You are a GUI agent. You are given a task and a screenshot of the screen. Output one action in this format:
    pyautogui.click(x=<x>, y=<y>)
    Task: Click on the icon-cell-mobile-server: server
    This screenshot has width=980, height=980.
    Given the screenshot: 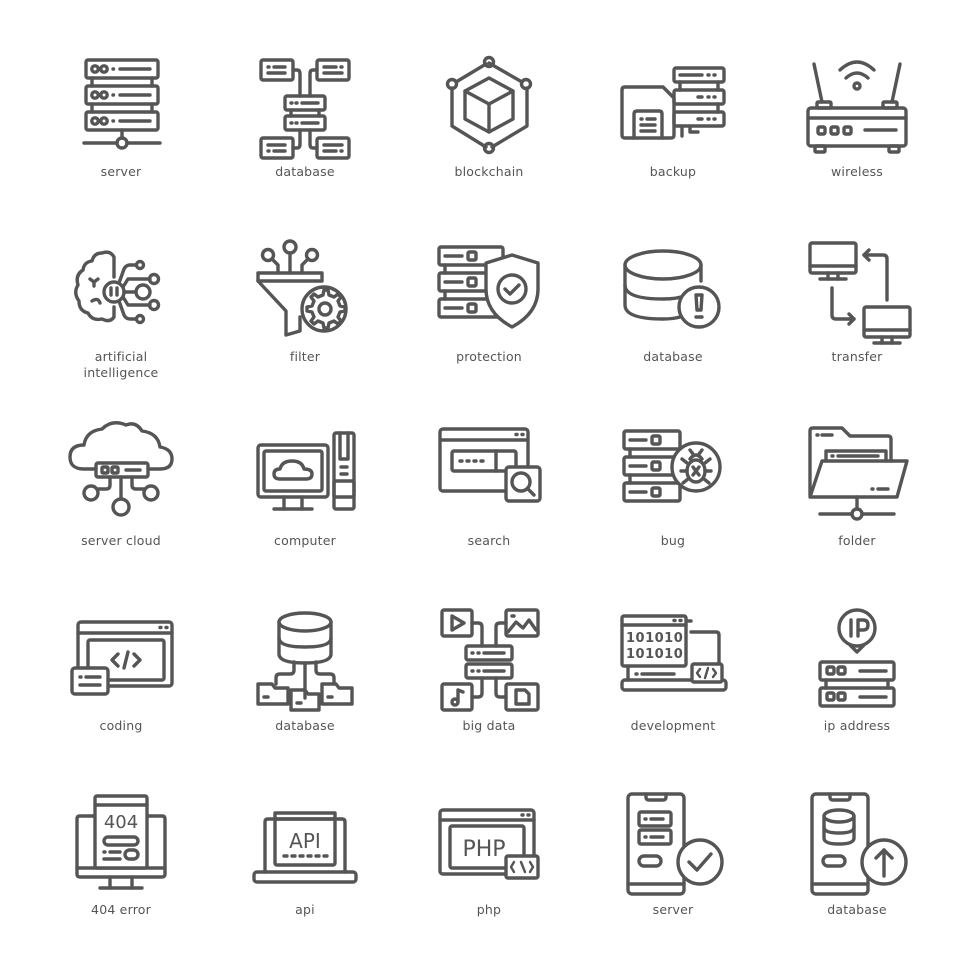 What is the action you would take?
    pyautogui.click(x=673, y=880)
    